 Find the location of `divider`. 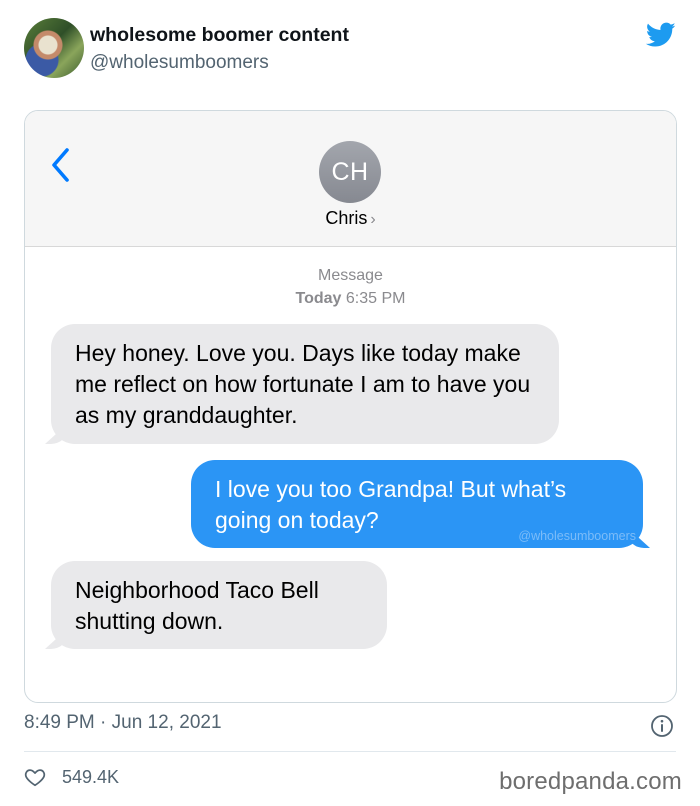

divider is located at coordinates (350, 751).